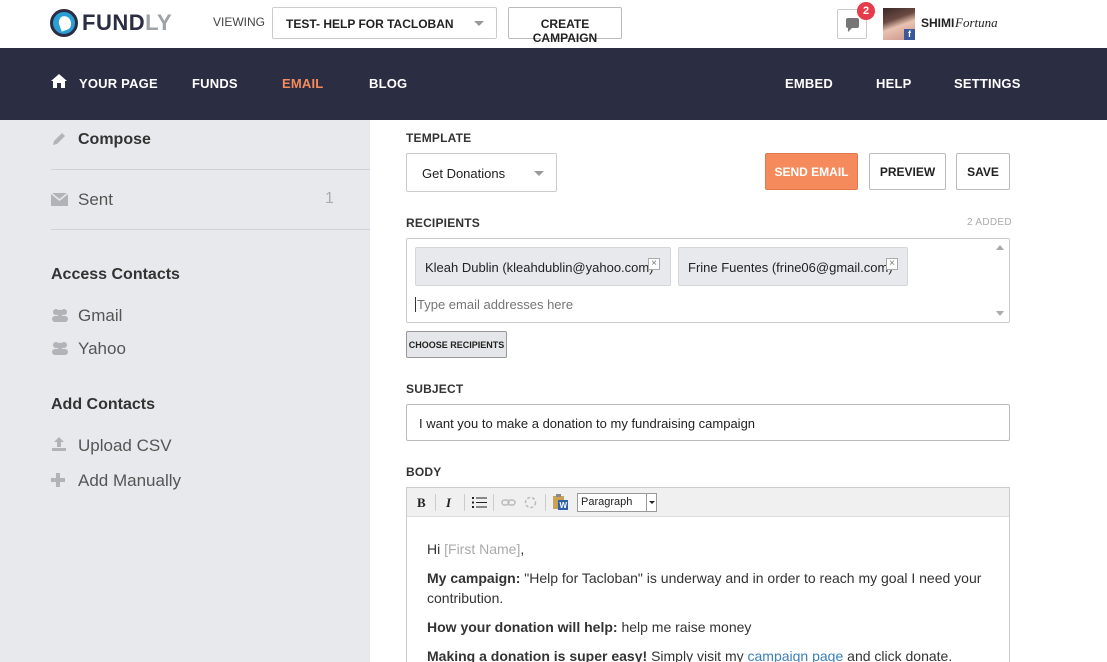 The height and width of the screenshot is (662, 1107). What do you see at coordinates (424, 472) in the screenshot?
I see `body-label: BODY` at bounding box center [424, 472].